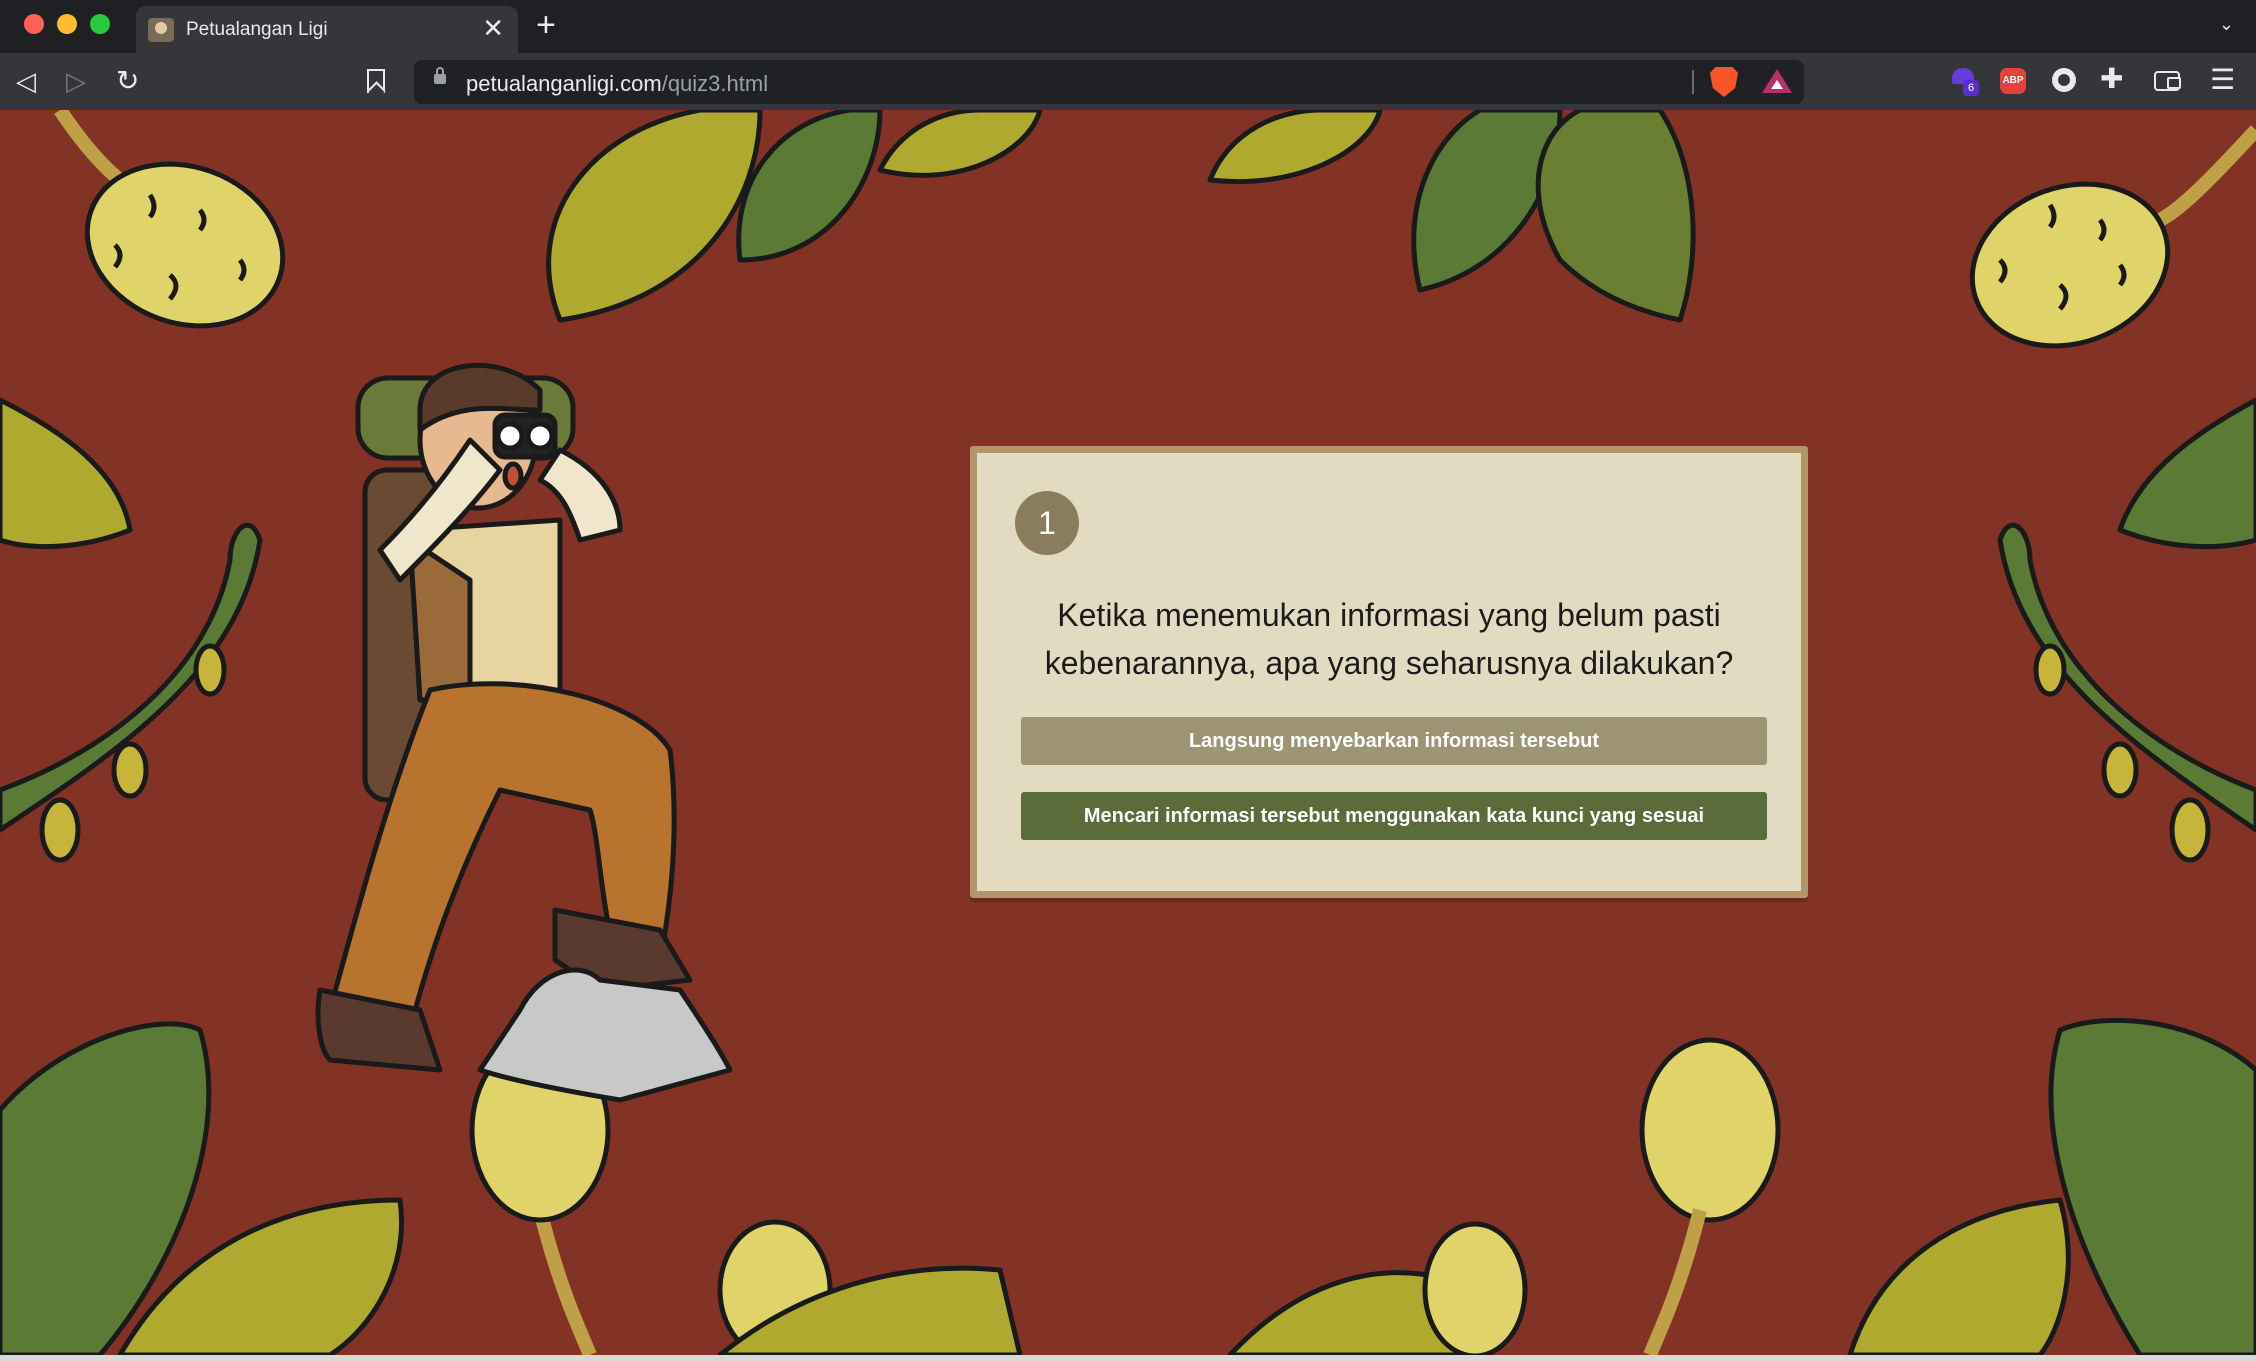 The image size is (2256, 1361). Describe the element at coordinates (564, 83) in the screenshot. I see `url-host: petualanganligi.com` at that location.